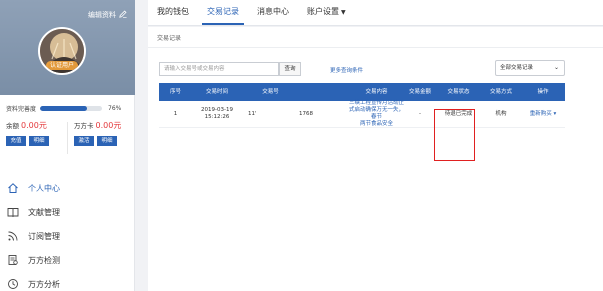 This screenshot has height=291, width=603. What do you see at coordinates (375, 13) in the screenshot?
I see `top-tab-bar: 我的钱包 交易记录 消息中心 账户设置 ▼` at bounding box center [375, 13].